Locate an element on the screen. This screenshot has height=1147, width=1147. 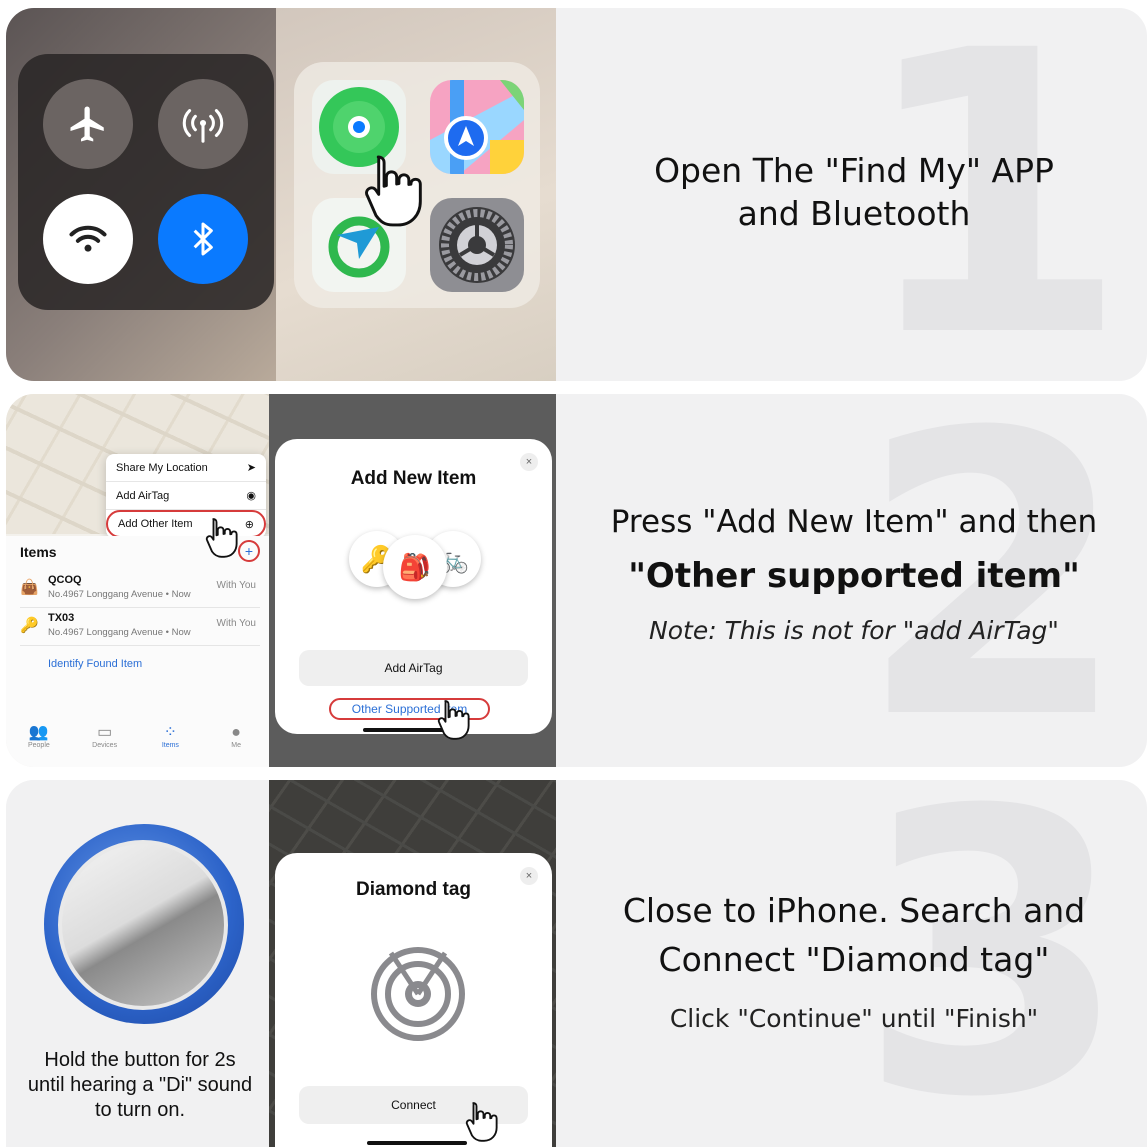
tab-items-label: Items is located at coordinates (170, 745).